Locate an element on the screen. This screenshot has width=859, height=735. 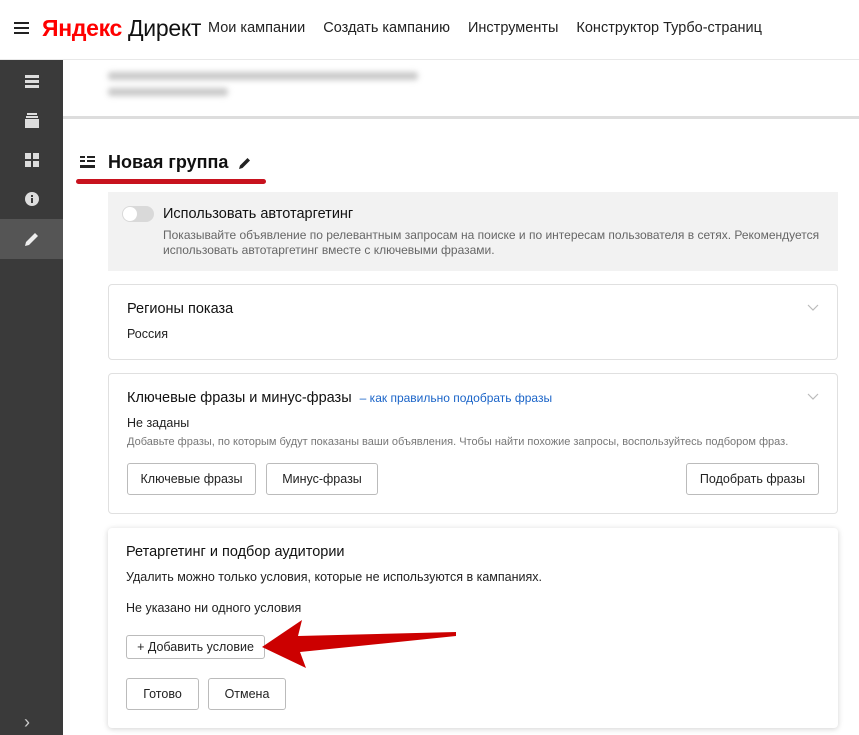
pencil-icon is located at coordinates (31, 239).